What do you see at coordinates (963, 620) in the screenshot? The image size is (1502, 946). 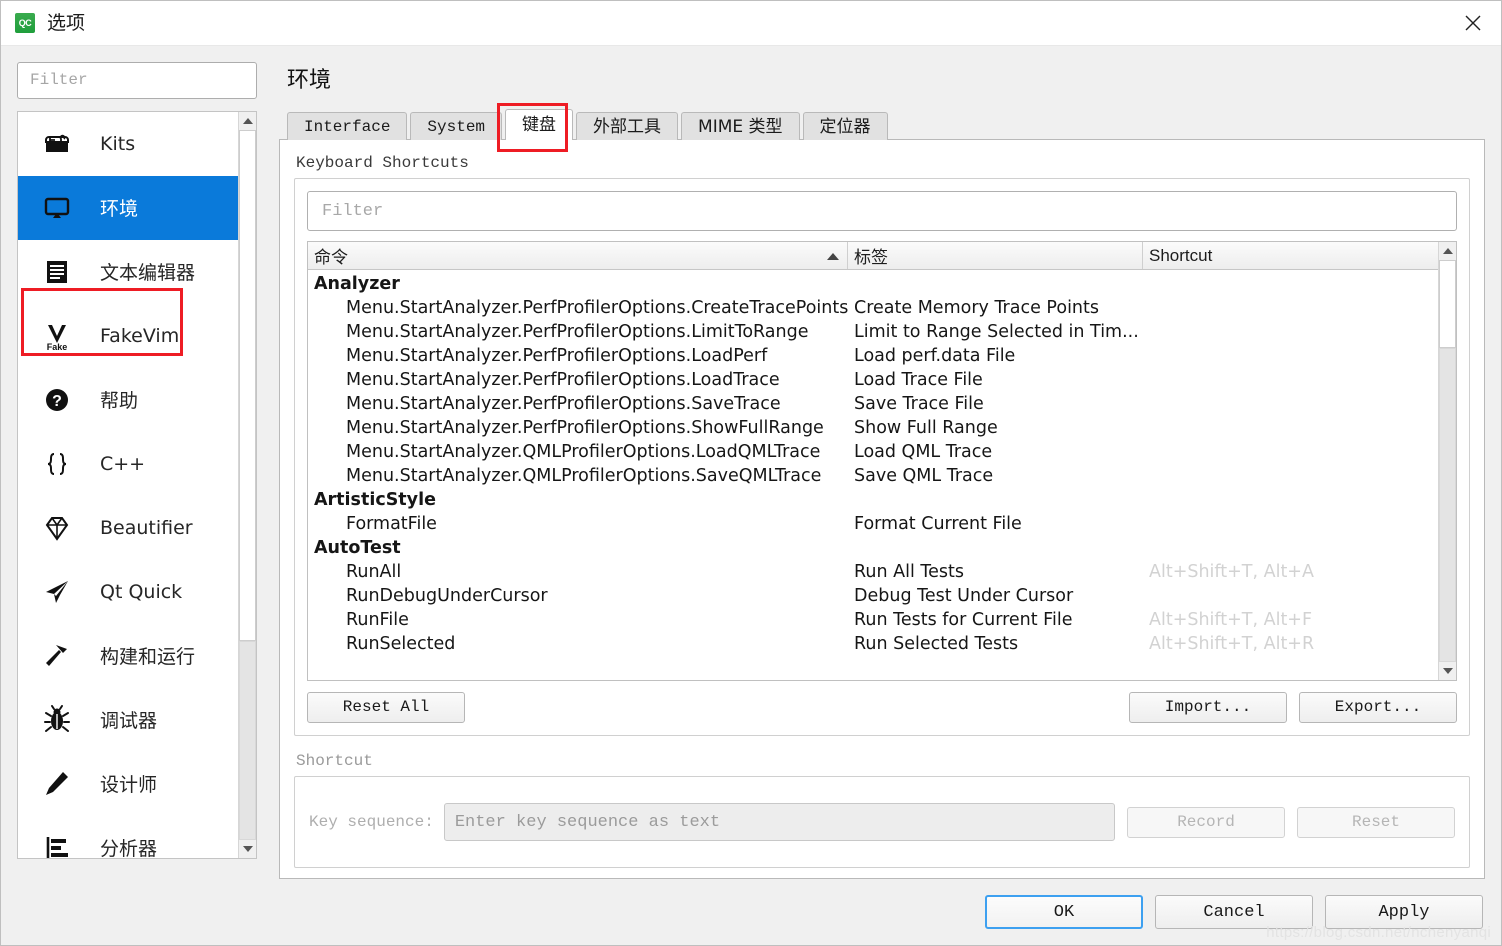 I see `cell-tag: Run Tests for Current File` at bounding box center [963, 620].